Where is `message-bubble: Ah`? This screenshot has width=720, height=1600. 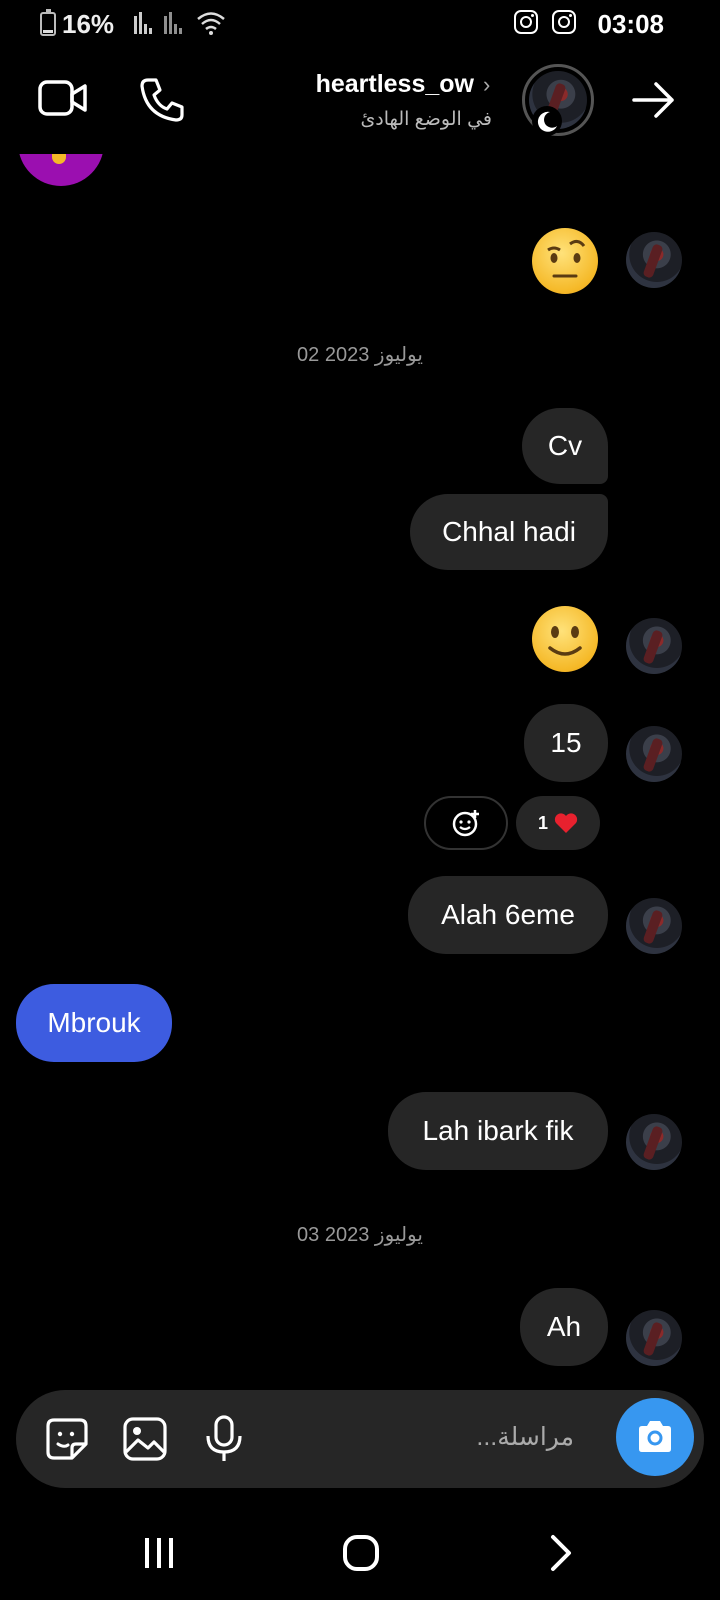 message-bubble: Ah is located at coordinates (564, 1327).